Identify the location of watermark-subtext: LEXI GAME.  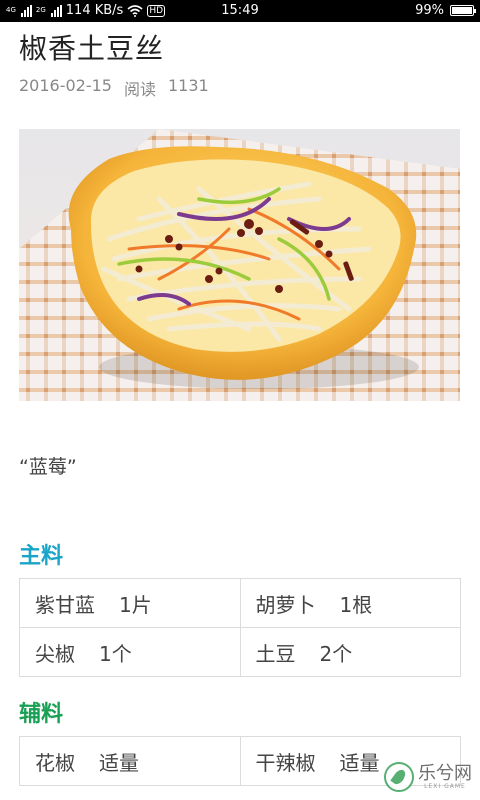
(445, 786).